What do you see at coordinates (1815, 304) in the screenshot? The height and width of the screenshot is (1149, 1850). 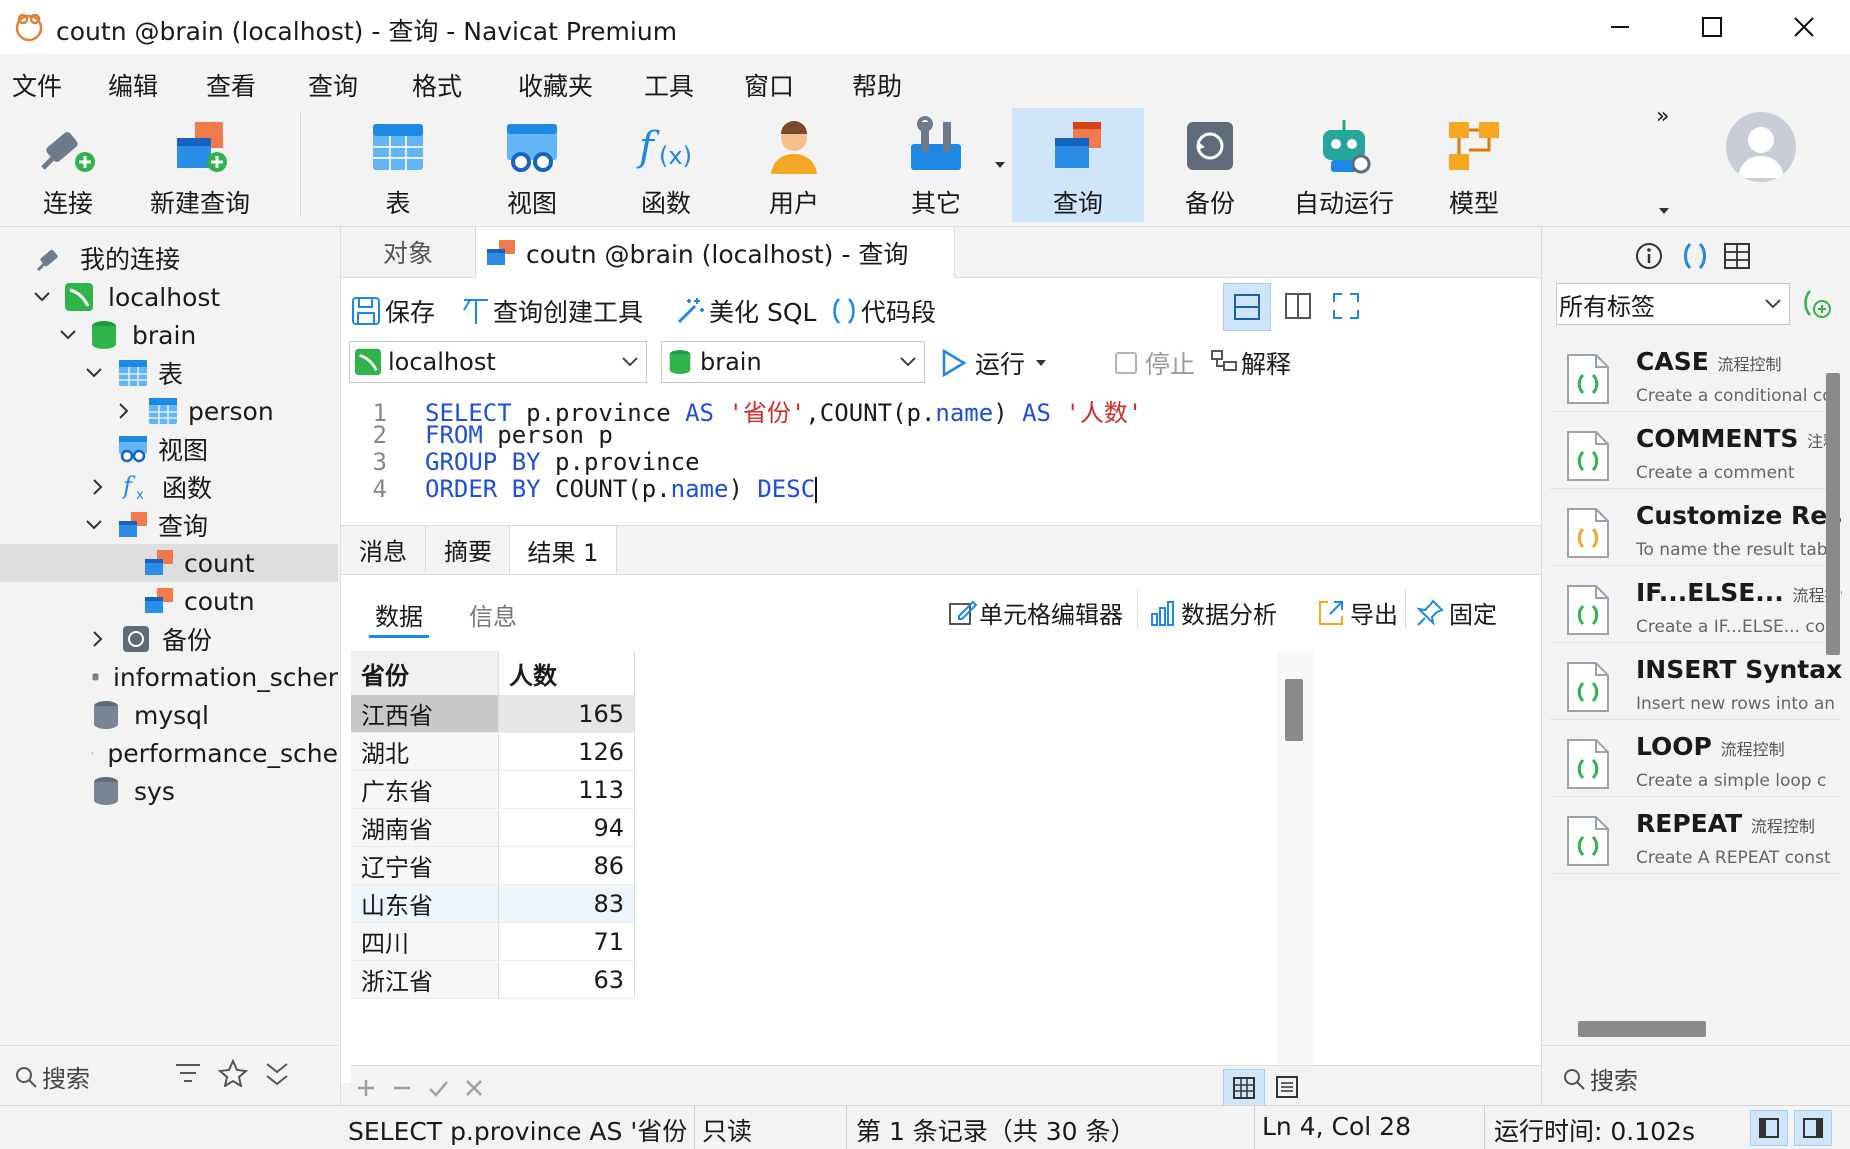 I see `add-snippet-icon` at bounding box center [1815, 304].